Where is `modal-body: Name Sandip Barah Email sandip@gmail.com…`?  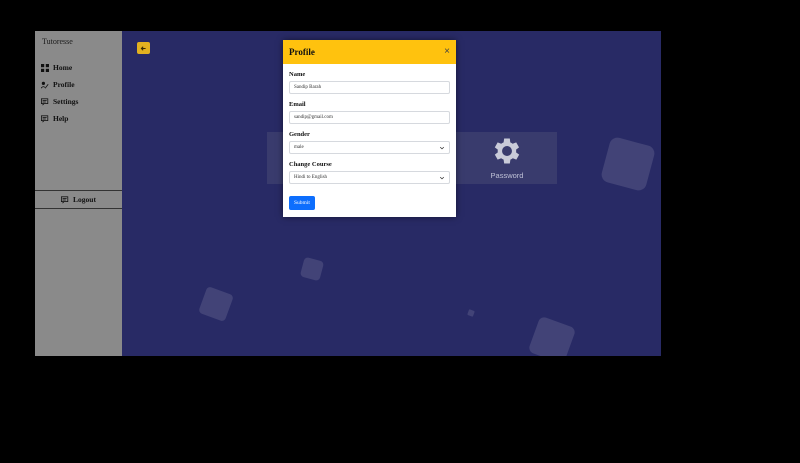 modal-body: Name Sandip Barah Email sandip@gmail.com… is located at coordinates (369, 139).